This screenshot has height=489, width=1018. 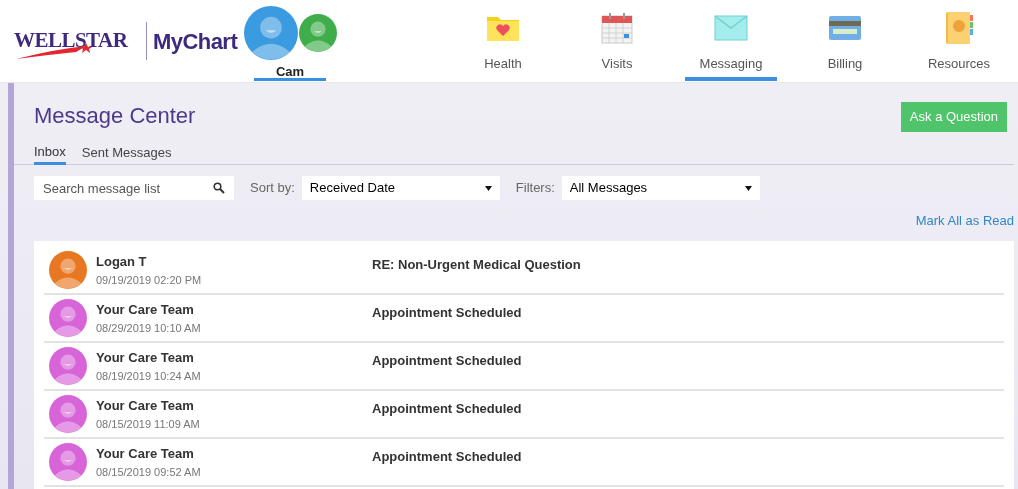 What do you see at coordinates (731, 27) in the screenshot?
I see `envelope-icon` at bounding box center [731, 27].